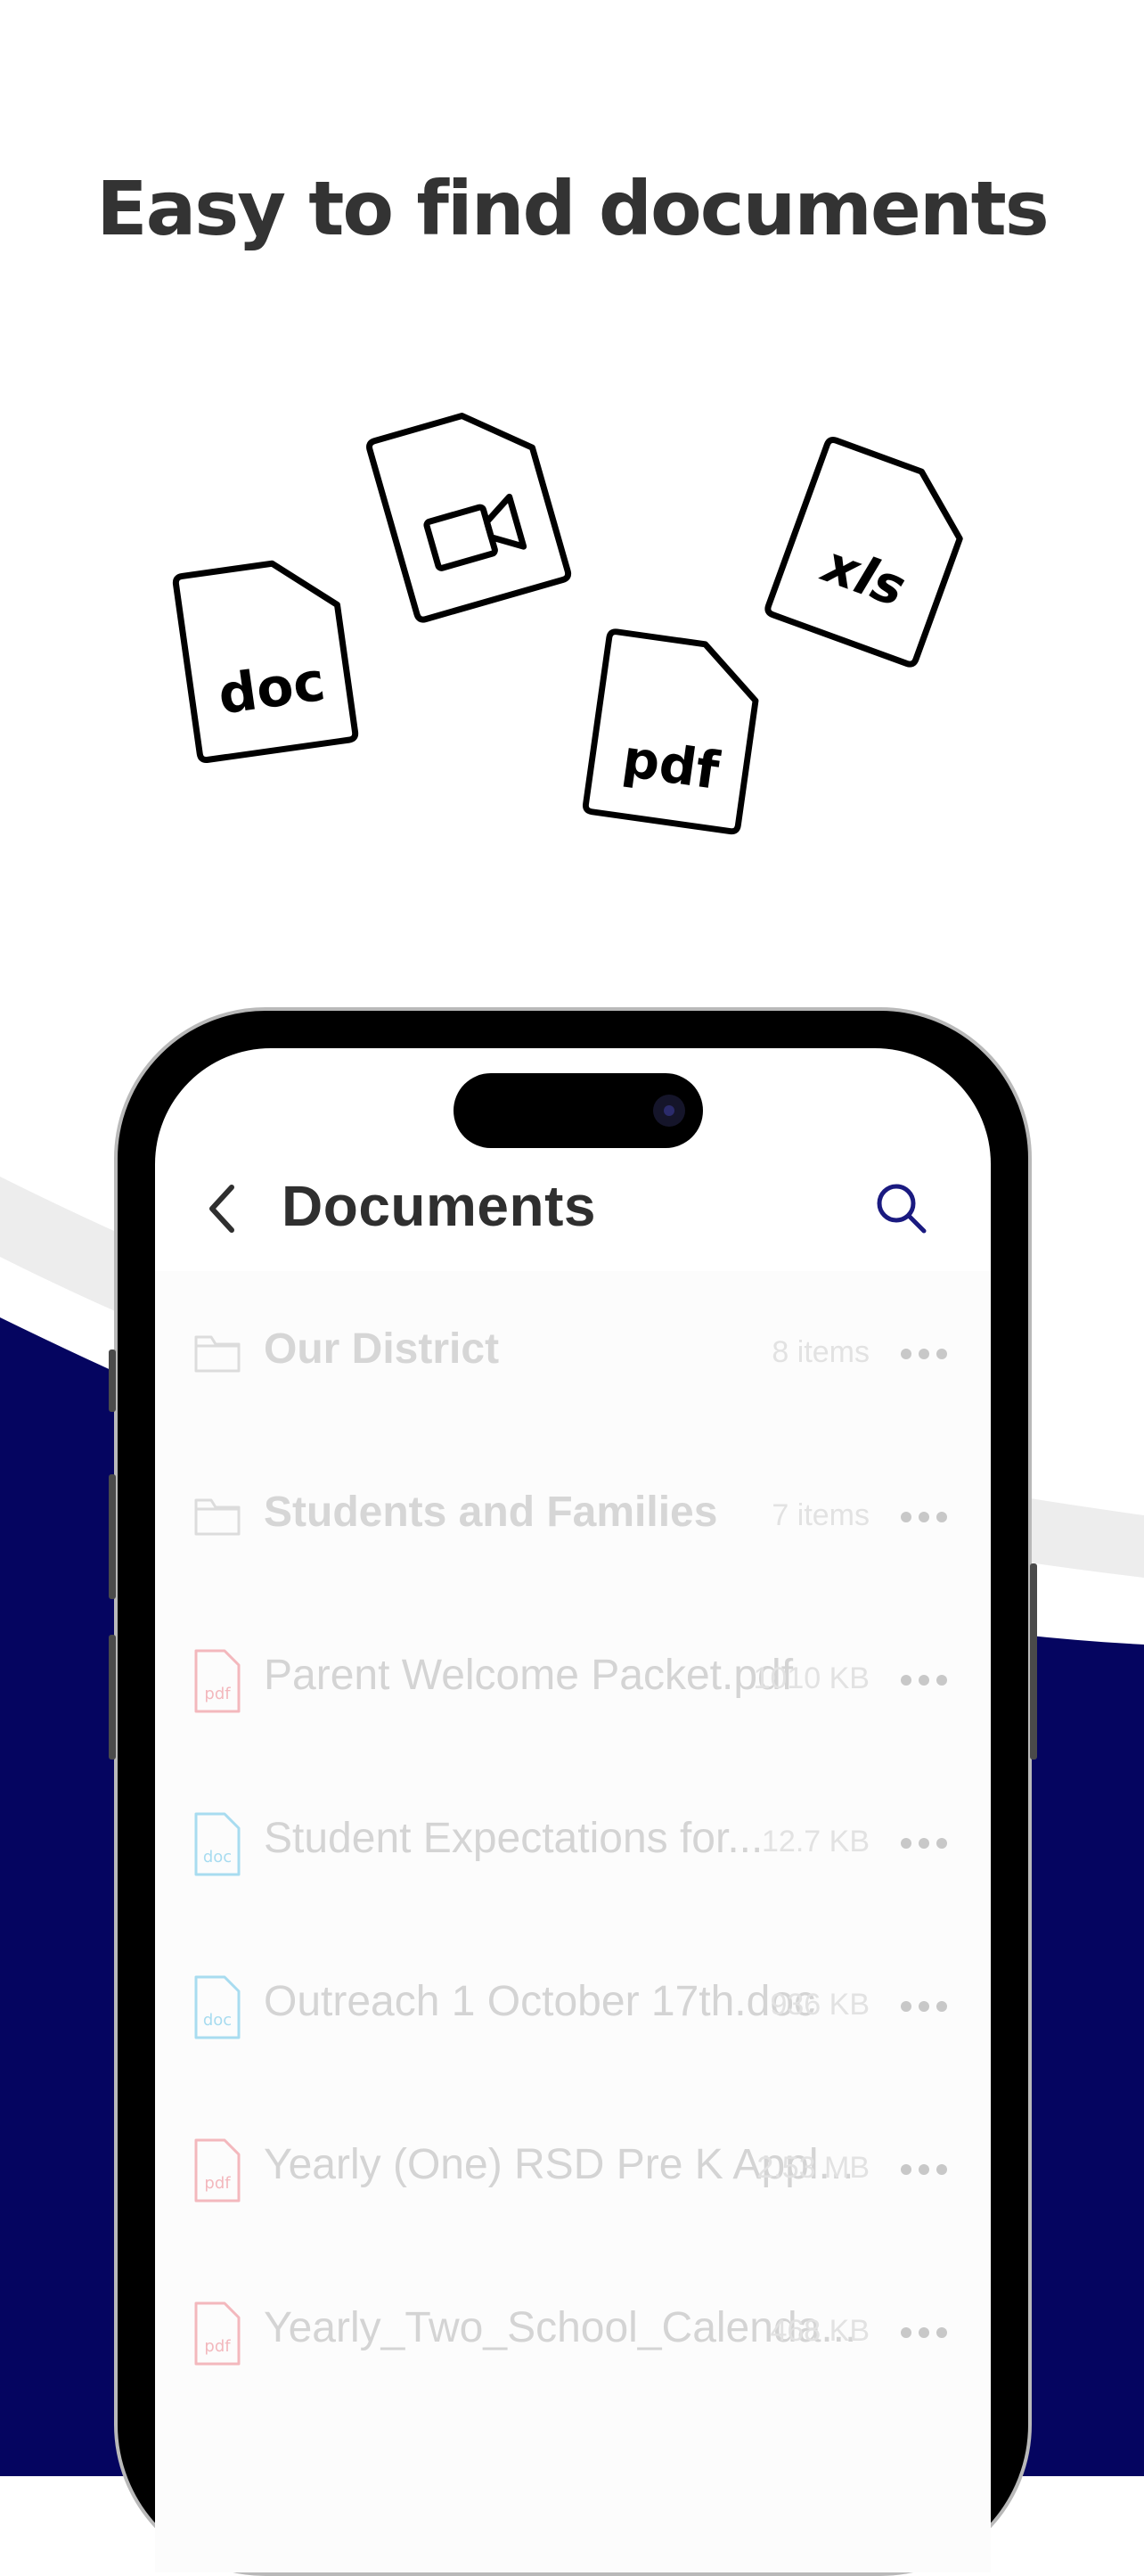 This screenshot has width=1144, height=2576. I want to click on search-icon, so click(900, 1207).